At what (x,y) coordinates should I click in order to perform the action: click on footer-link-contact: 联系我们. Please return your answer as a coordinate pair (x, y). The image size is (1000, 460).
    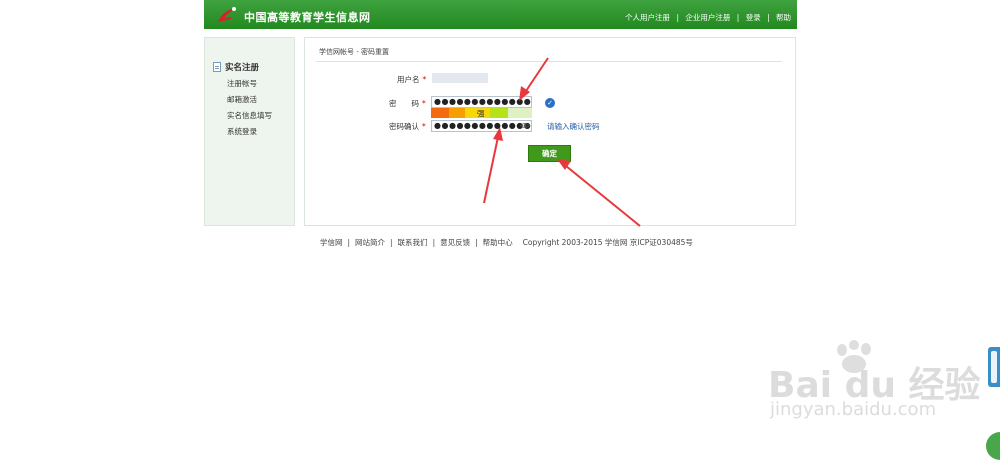
    Looking at the image, I should click on (413, 242).